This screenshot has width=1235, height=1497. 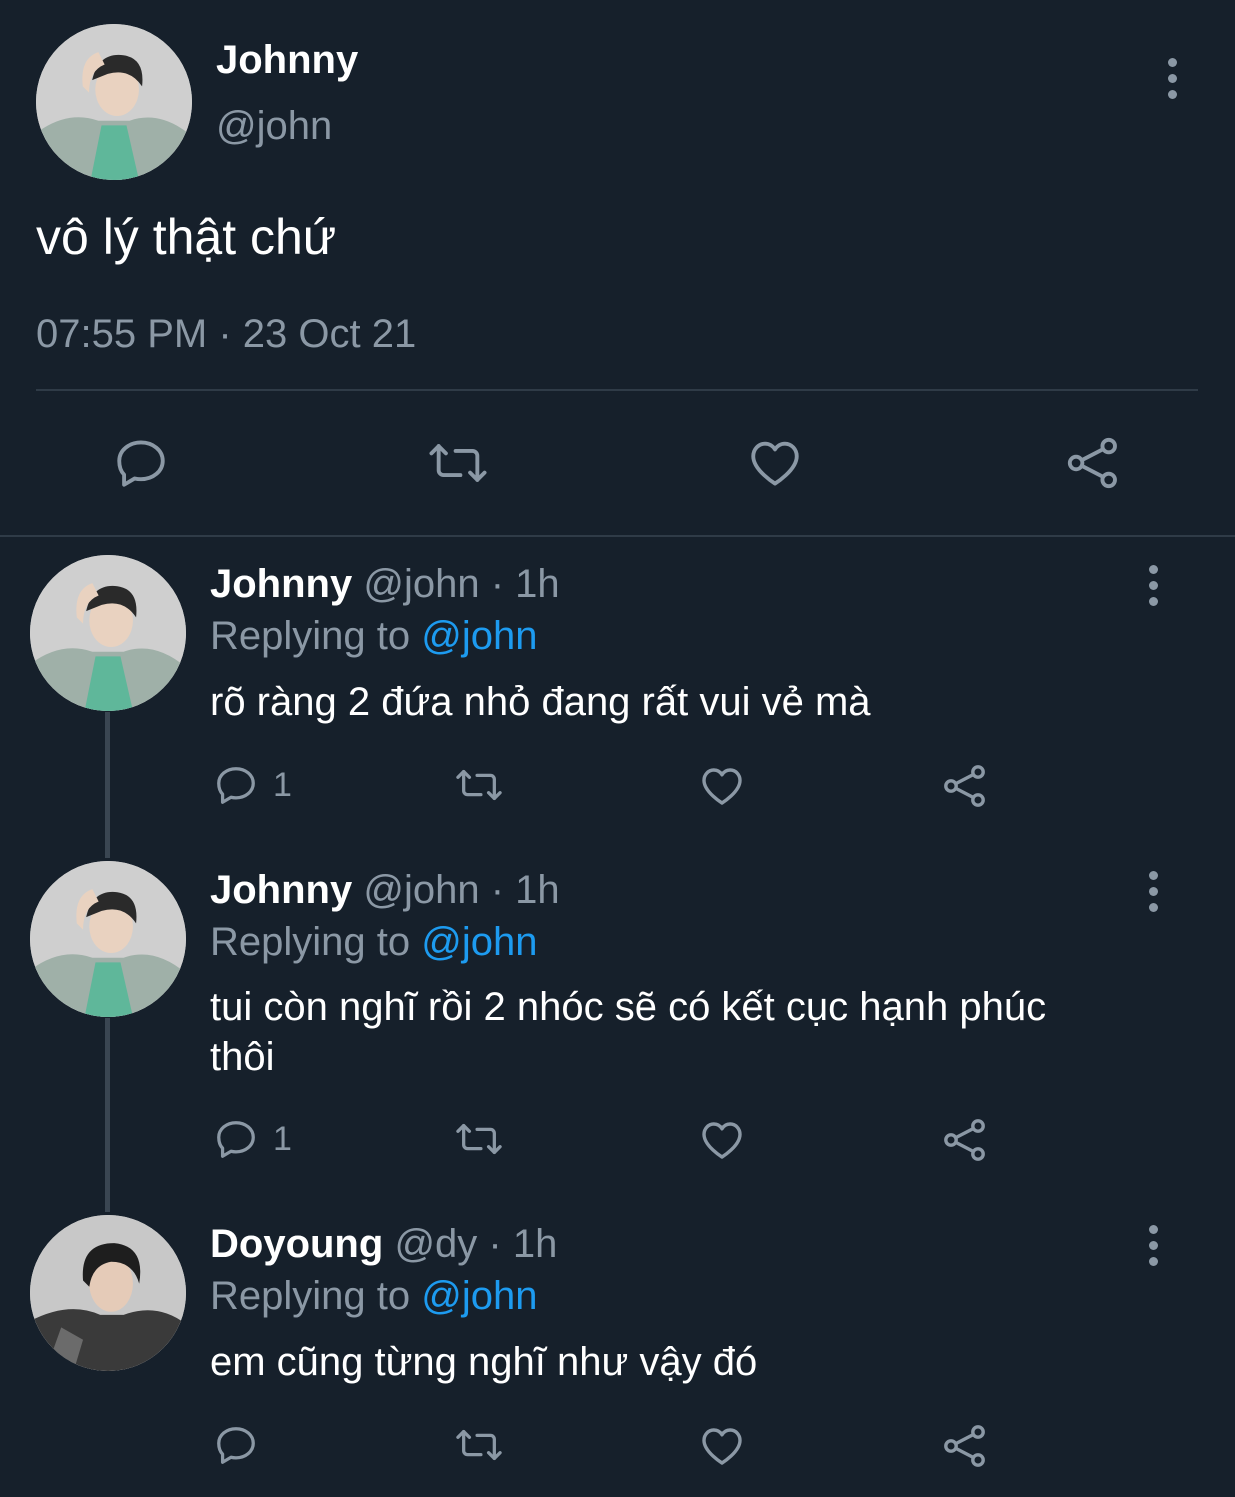 What do you see at coordinates (383, 1244) in the screenshot?
I see `reply-header: Doyoung @dy · 1h` at bounding box center [383, 1244].